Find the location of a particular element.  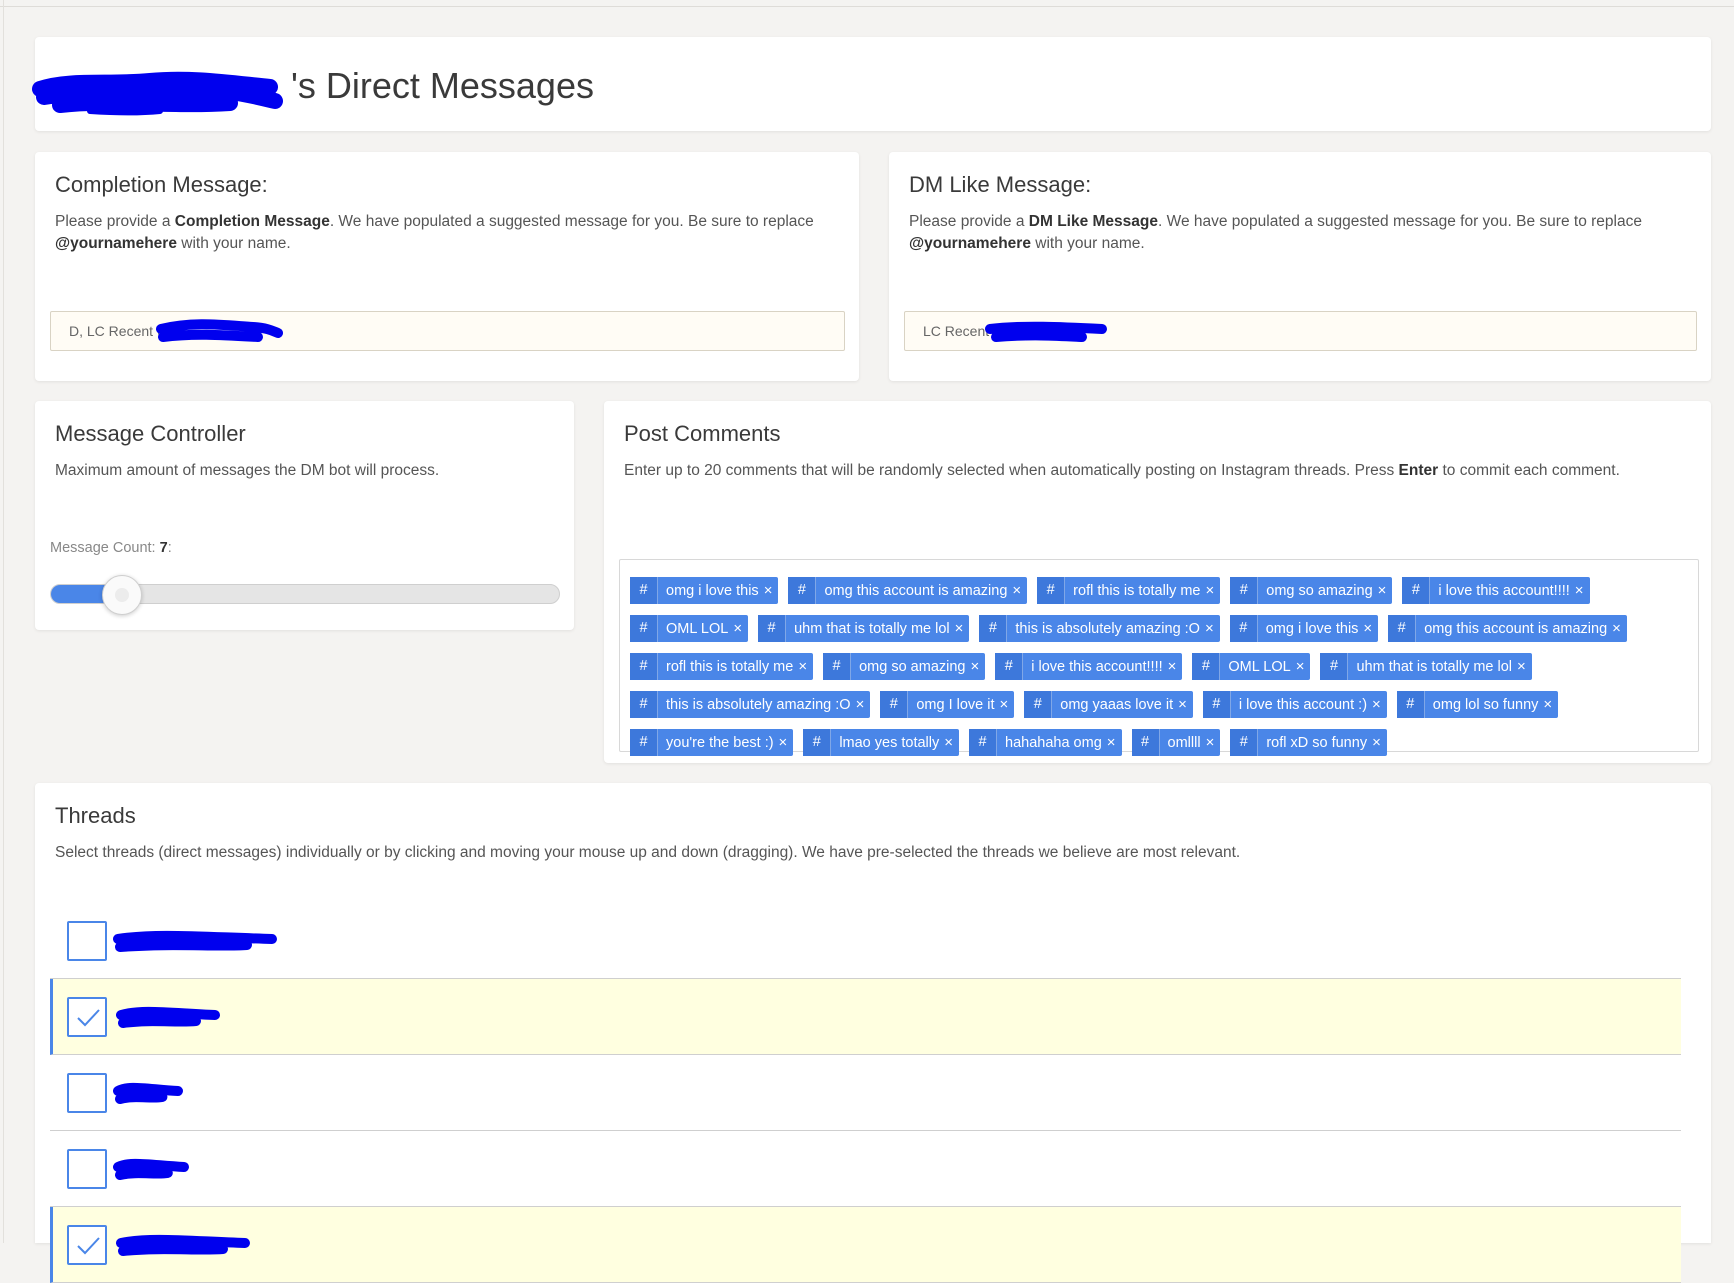

comment-tag-label: omg lol so funny is located at coordinates (1485, 704).